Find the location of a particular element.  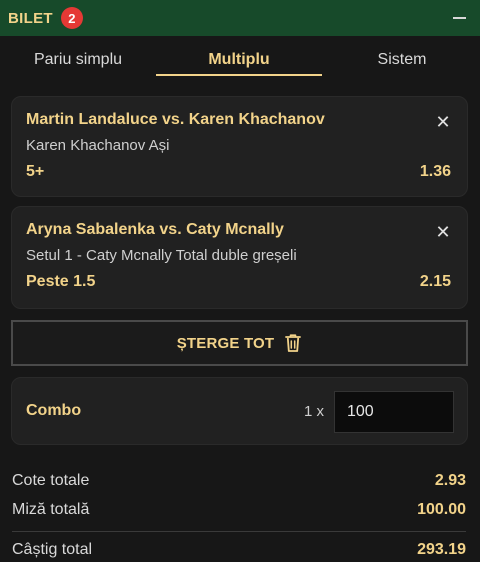

combo-label: Combo is located at coordinates (54, 410).